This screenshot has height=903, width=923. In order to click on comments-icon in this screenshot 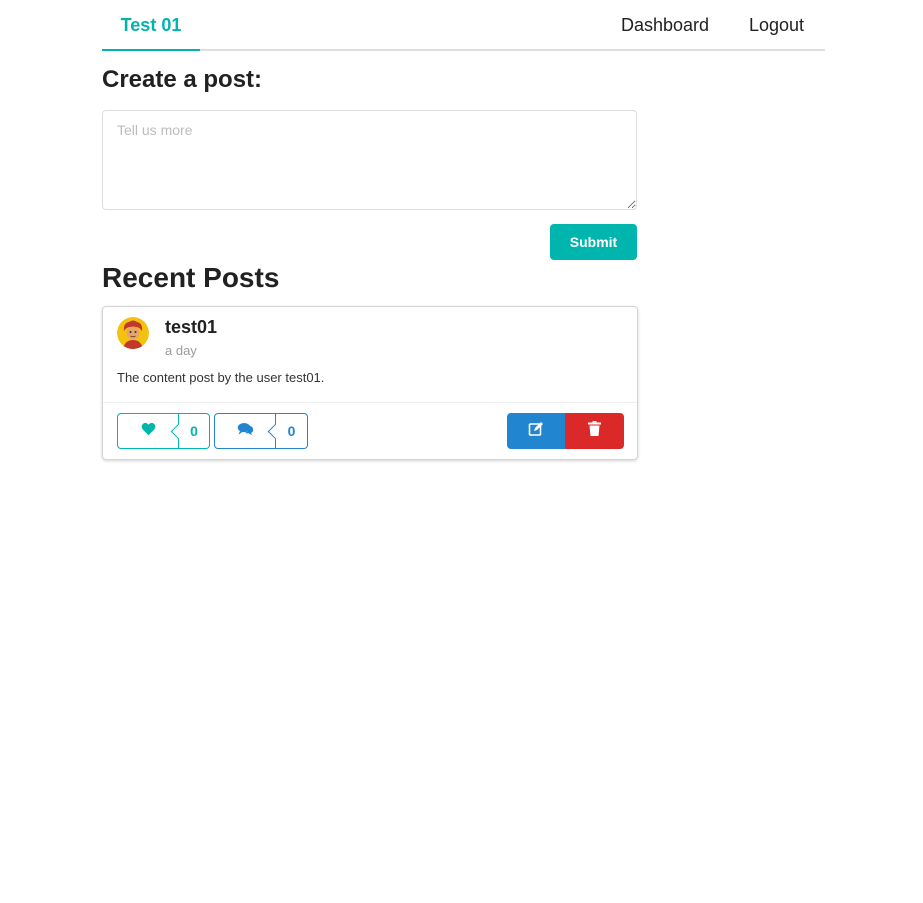, I will do `click(245, 431)`.